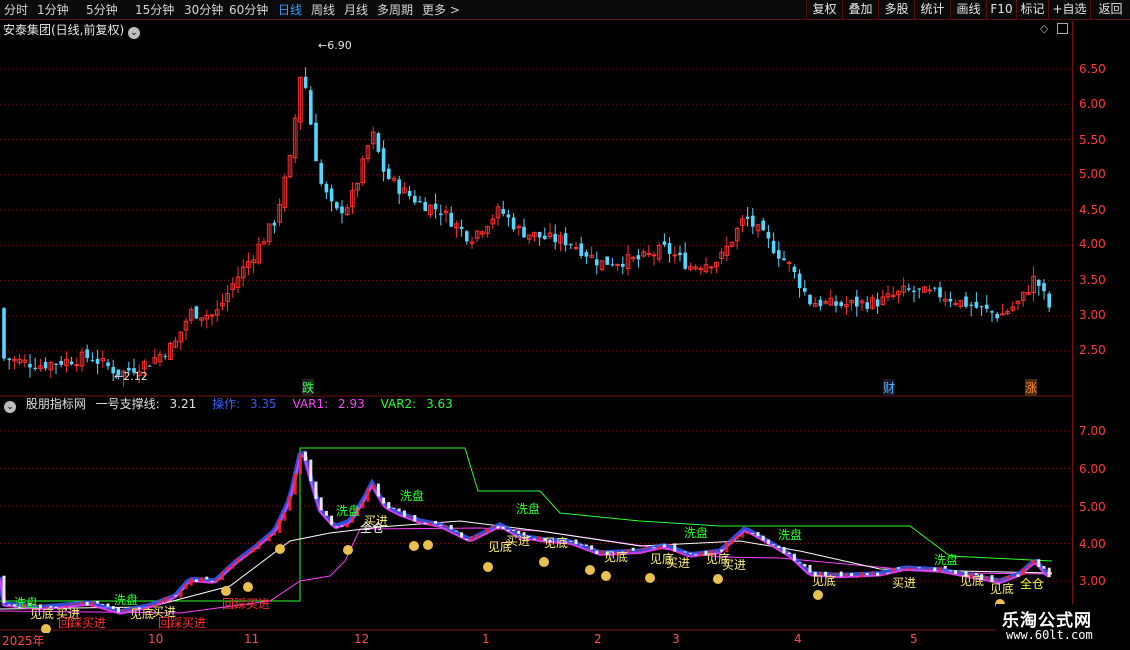 The image size is (1130, 650). I want to click on period-tab-monthly: 月线, so click(356, 10).